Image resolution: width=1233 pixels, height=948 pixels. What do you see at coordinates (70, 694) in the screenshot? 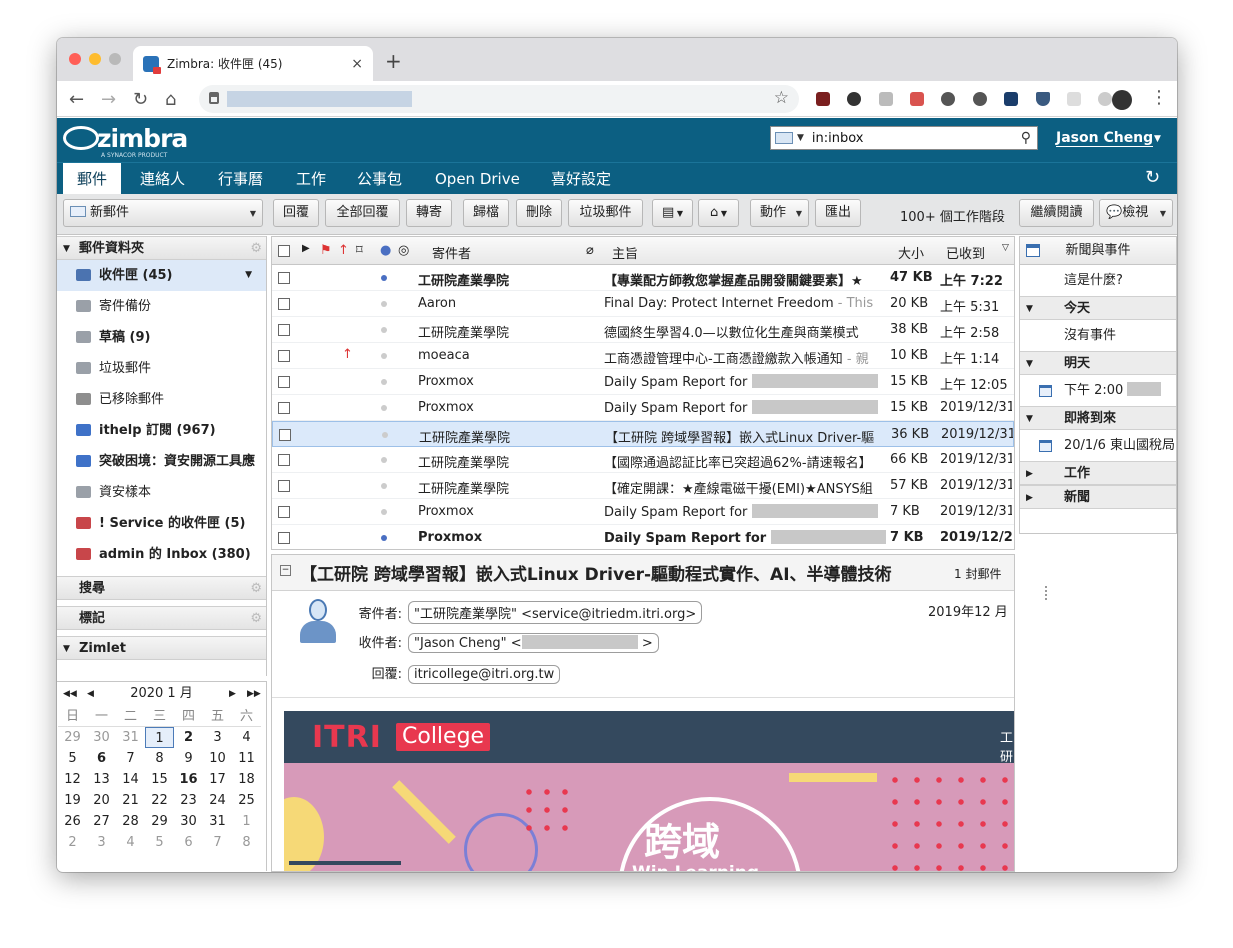
I see `prev-year-icon: ◀◀` at bounding box center [70, 694].